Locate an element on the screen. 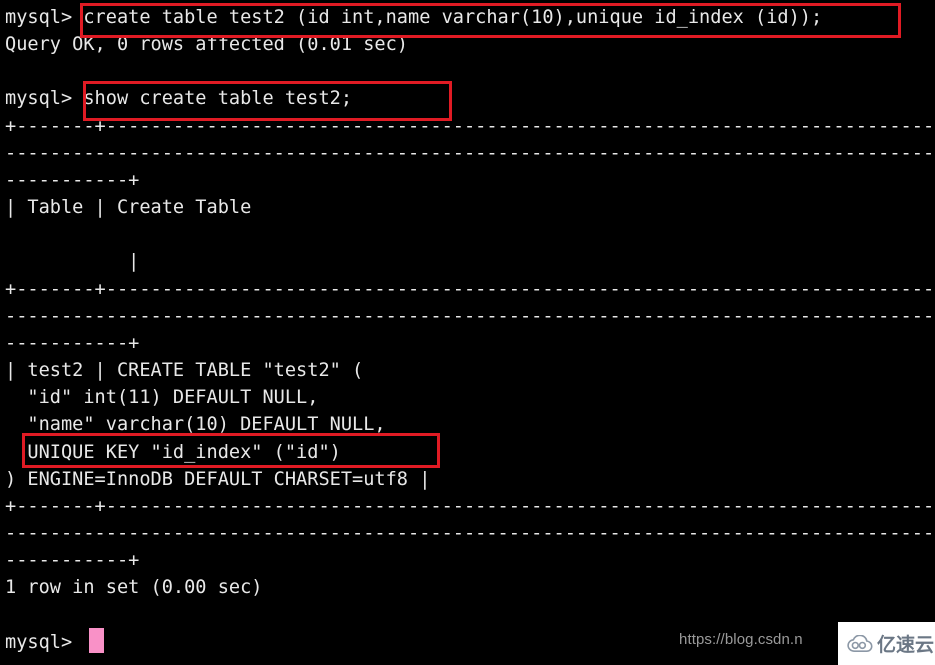  terminal-line: mysql> show create table test2; is located at coordinates (179, 99).